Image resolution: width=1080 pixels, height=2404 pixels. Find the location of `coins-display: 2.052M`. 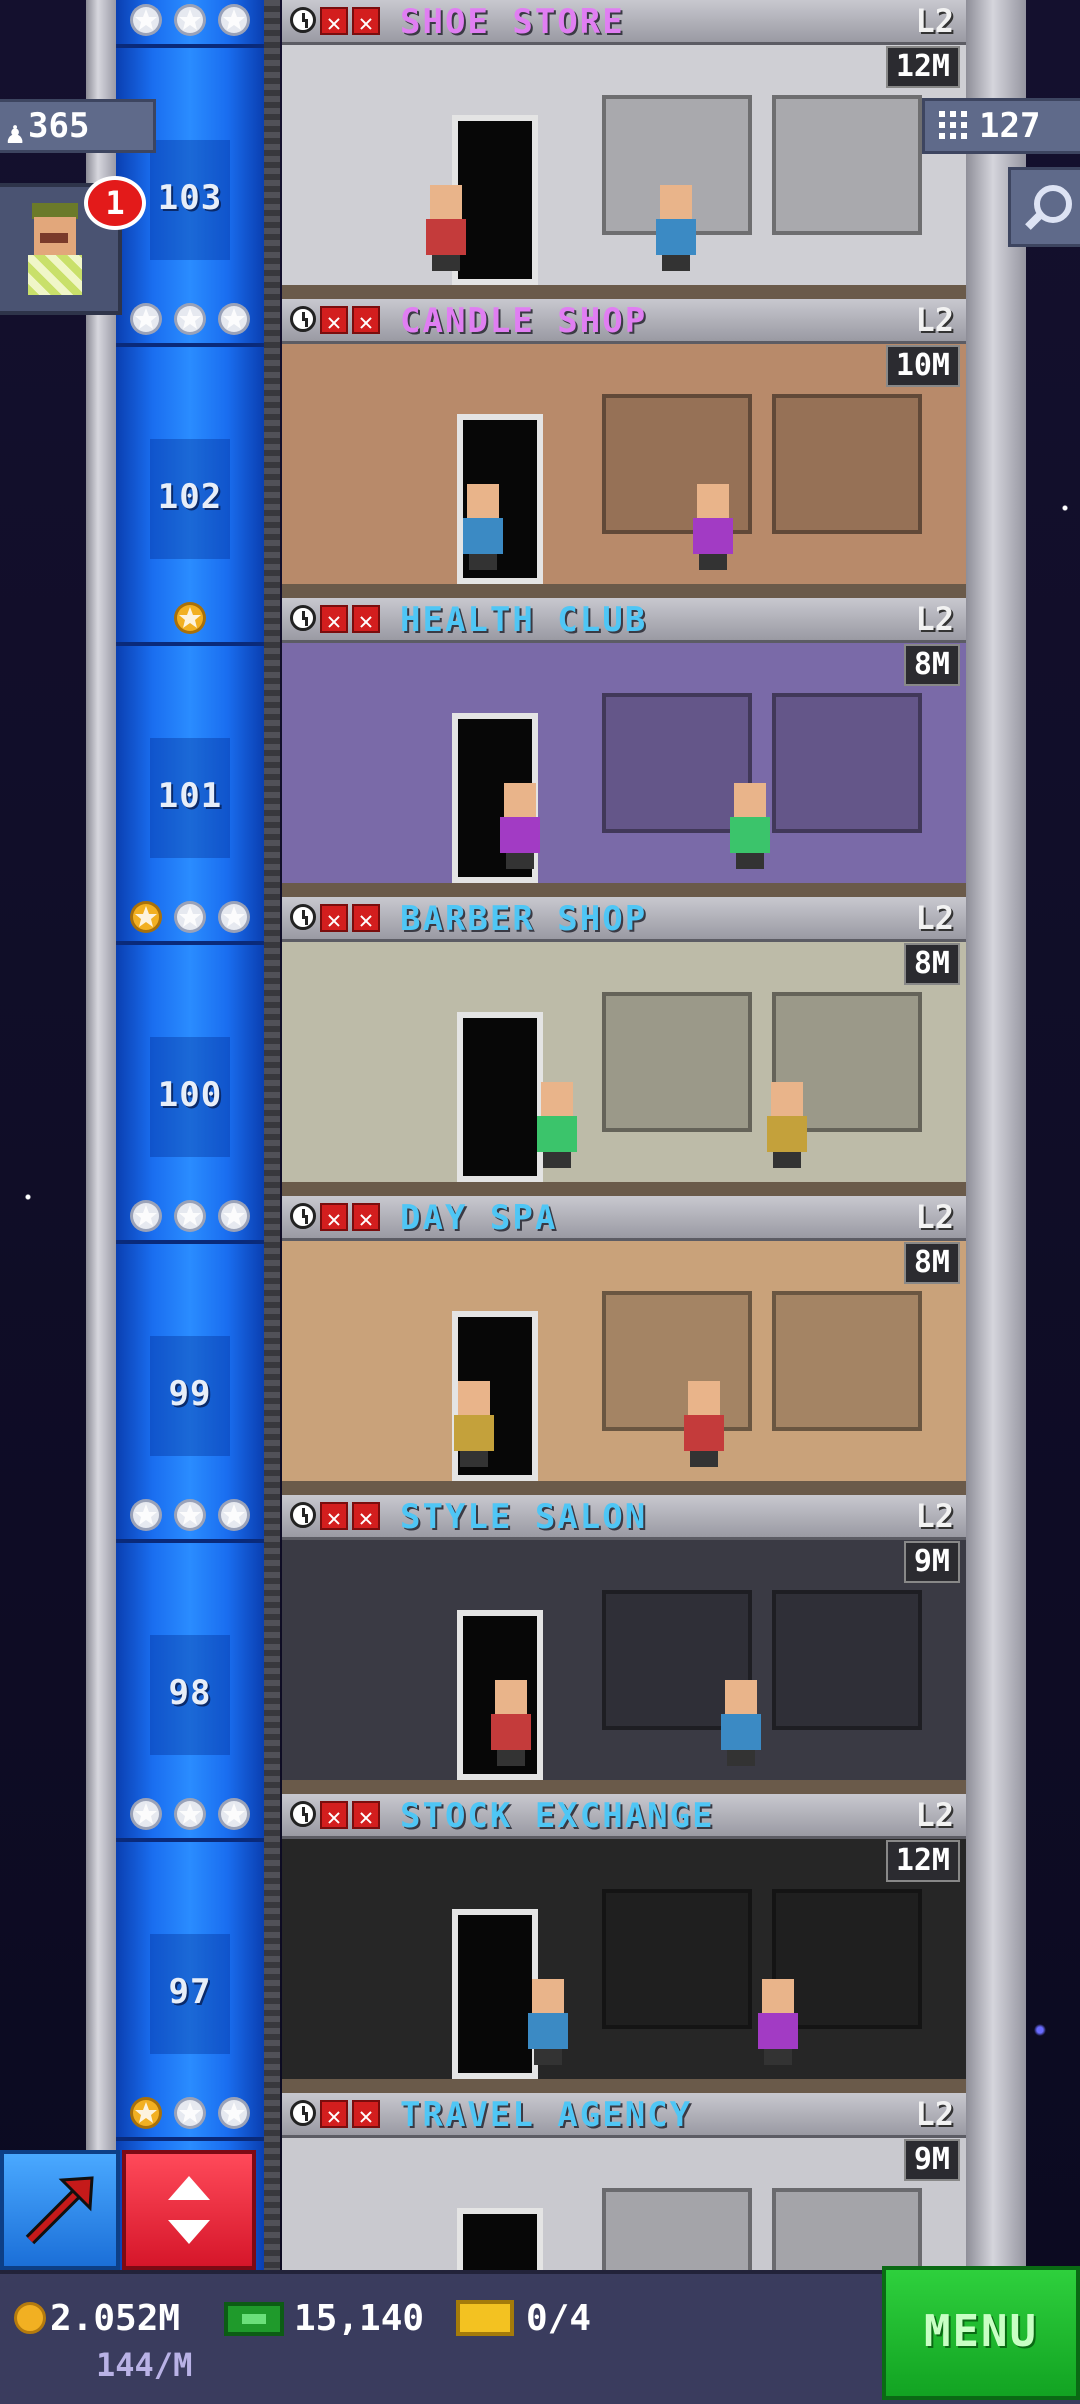

coins-display: 2.052M is located at coordinates (97, 2318).